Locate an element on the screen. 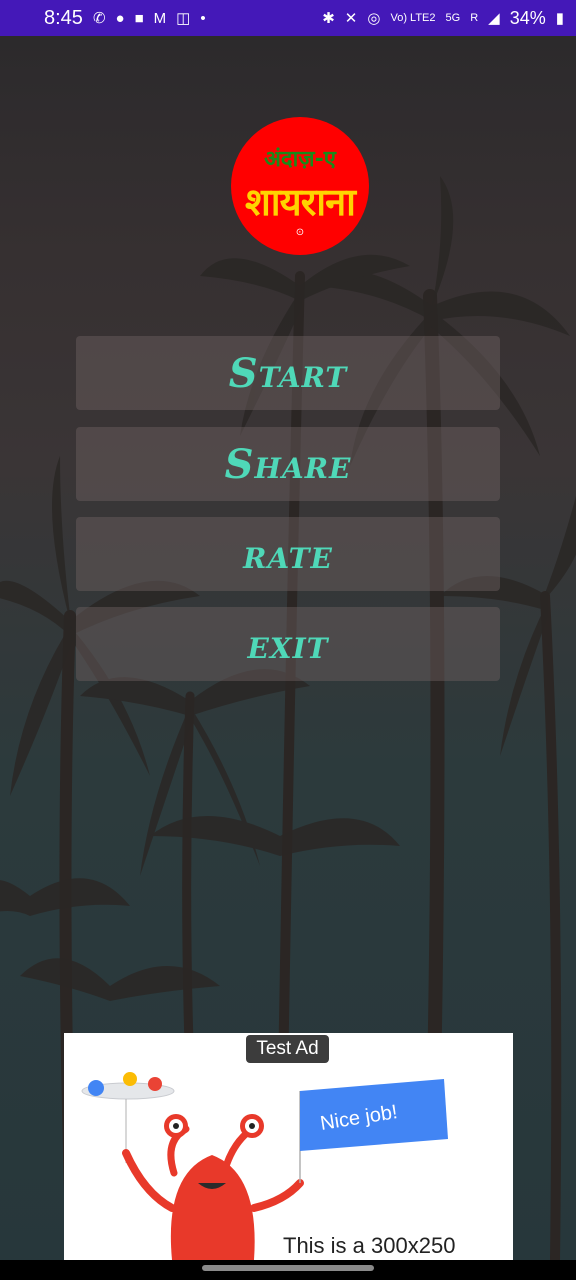 The height and width of the screenshot is (1280, 576). share-label: Share is located at coordinates (288, 464).